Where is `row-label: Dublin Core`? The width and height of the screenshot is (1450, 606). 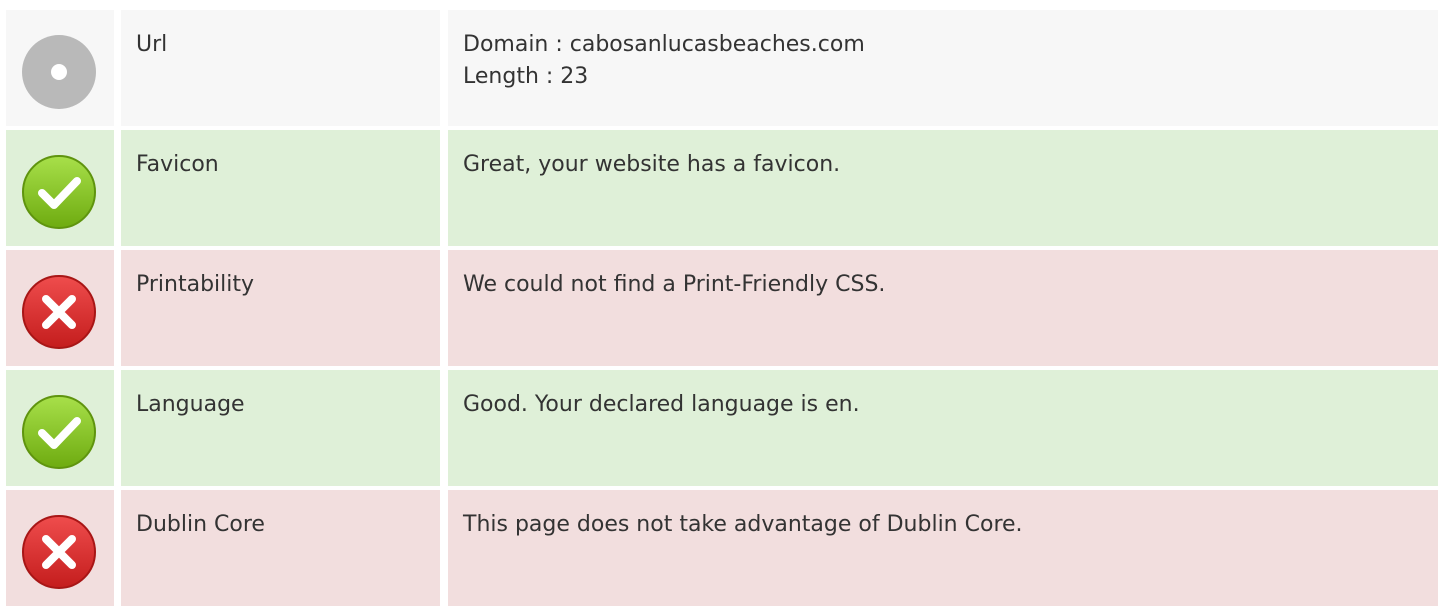
row-label: Dublin Core is located at coordinates (200, 524).